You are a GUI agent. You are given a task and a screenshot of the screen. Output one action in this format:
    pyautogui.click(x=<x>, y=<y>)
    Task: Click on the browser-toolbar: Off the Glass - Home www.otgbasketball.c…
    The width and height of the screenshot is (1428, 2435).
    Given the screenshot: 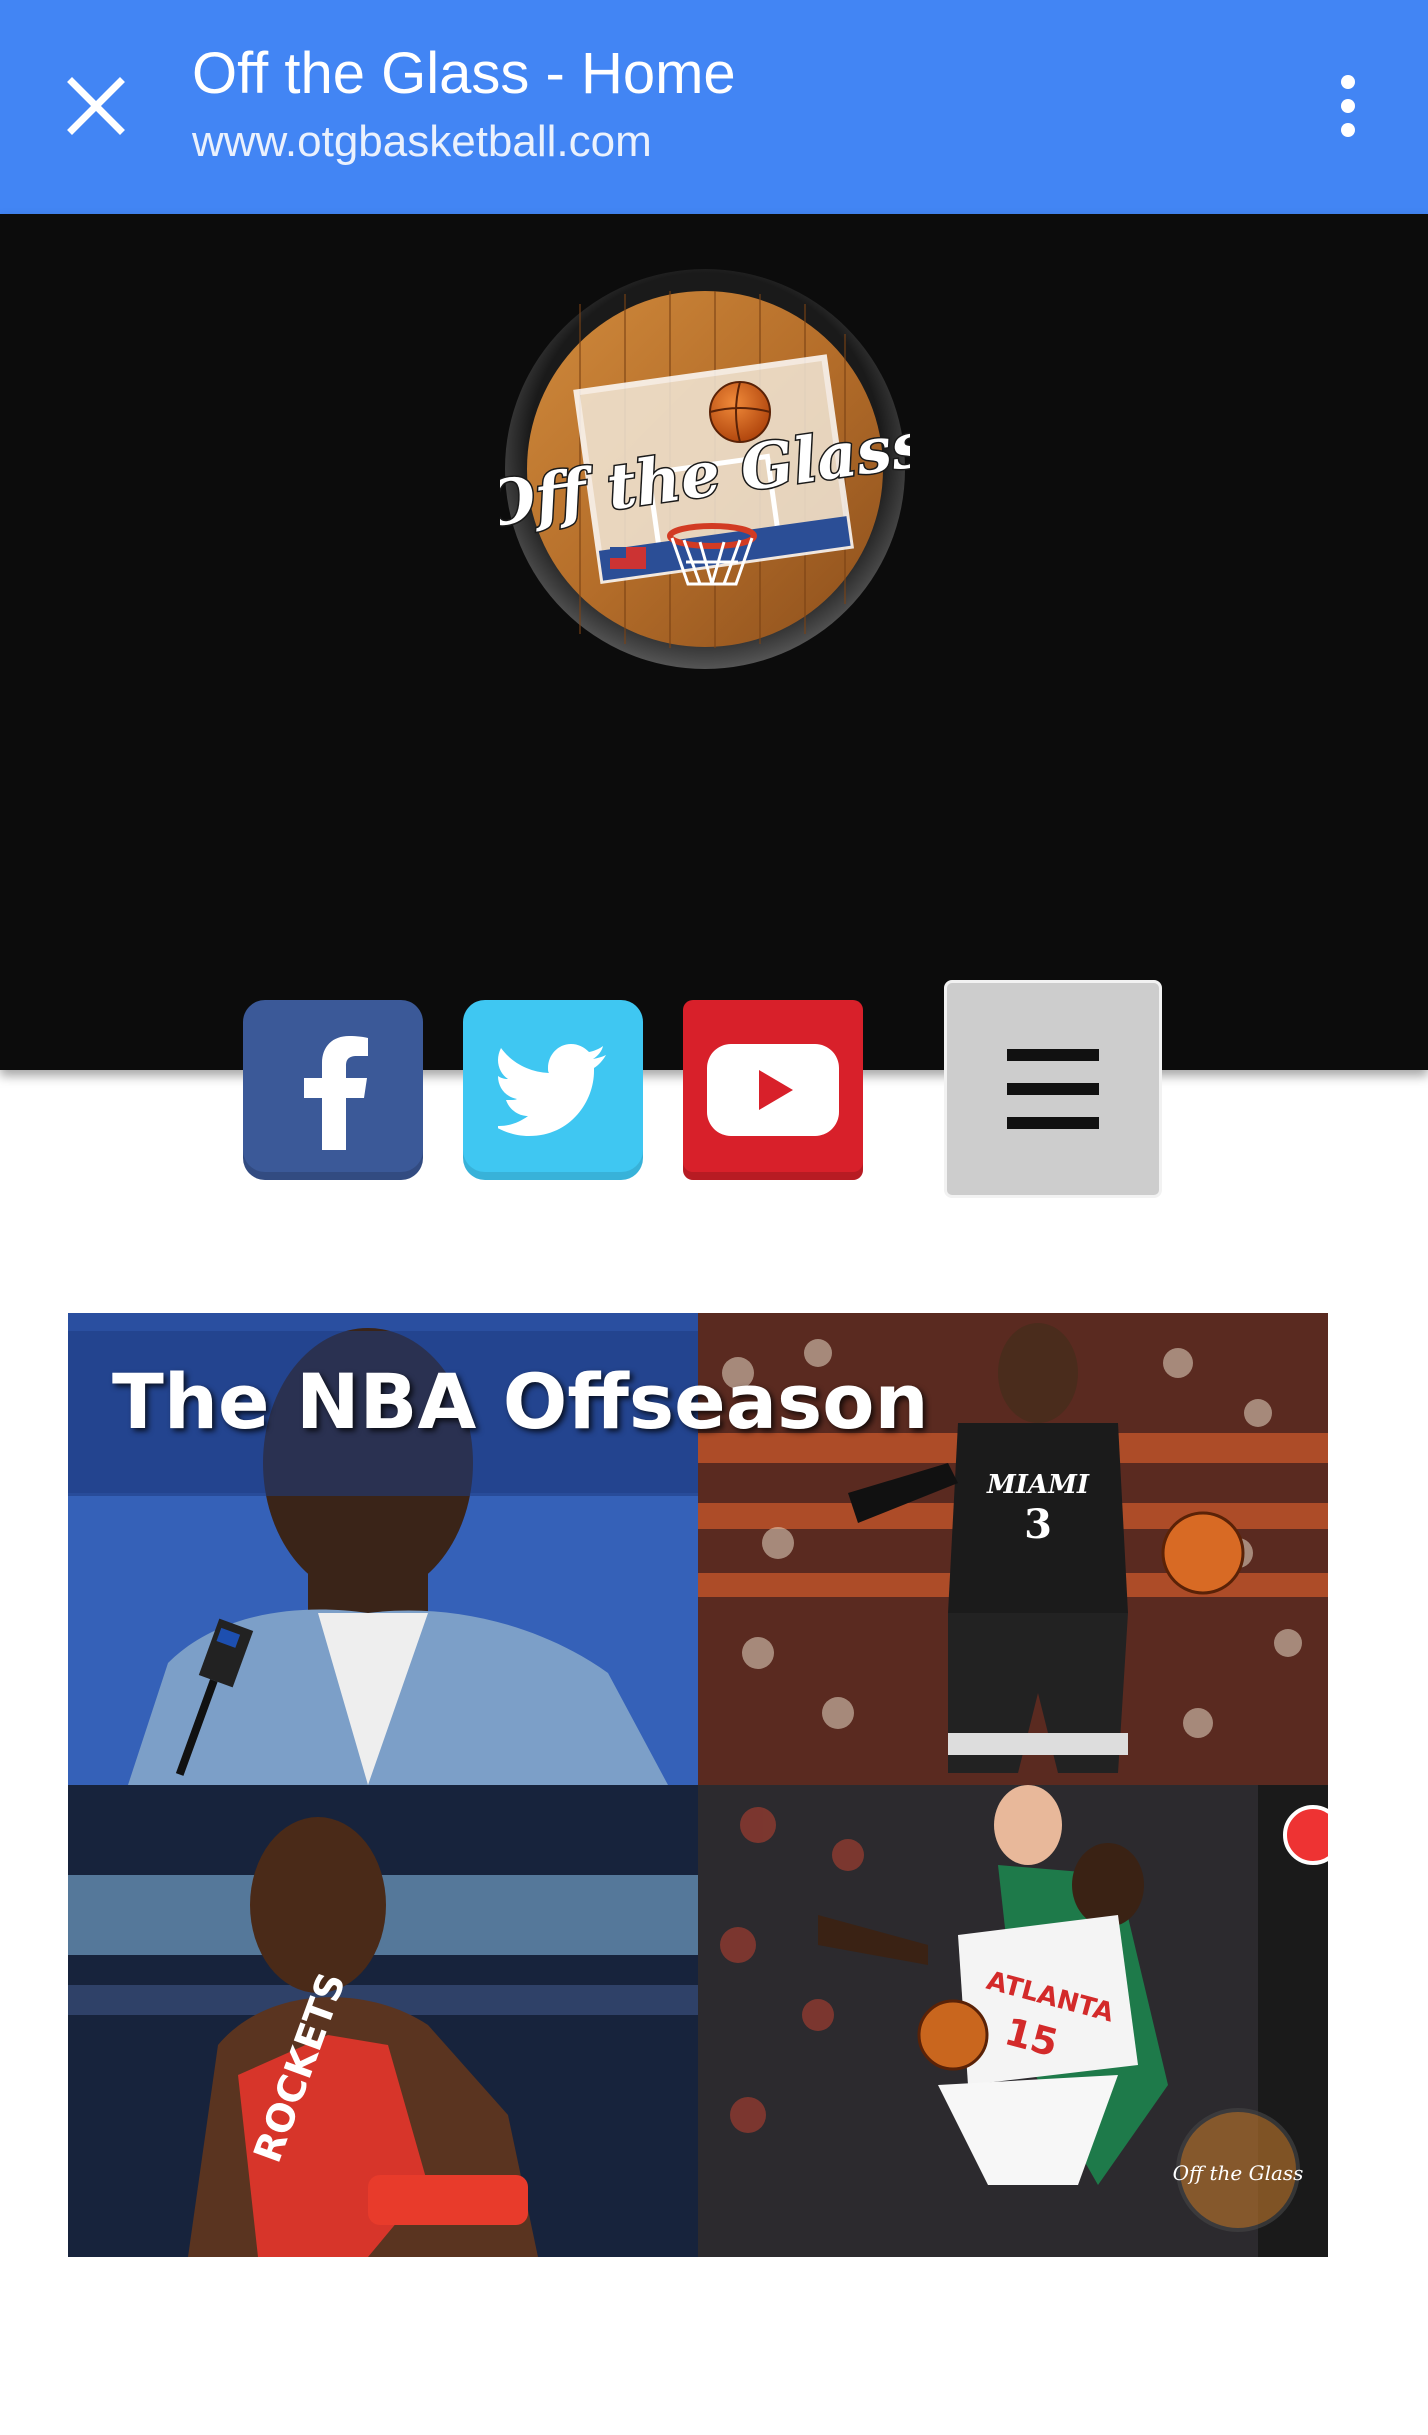 What is the action you would take?
    pyautogui.click(x=714, y=107)
    